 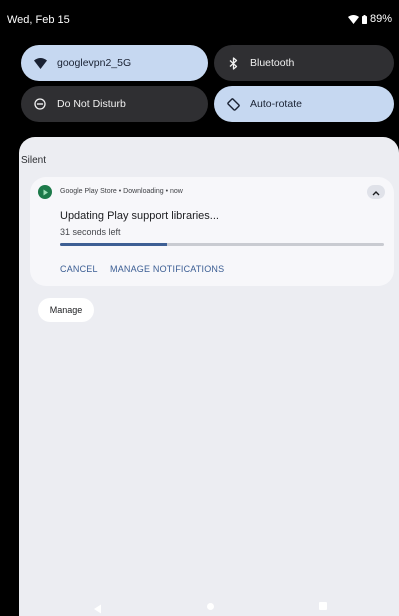 What do you see at coordinates (90, 232) in the screenshot?
I see `notification-subtitle: 31 seconds left` at bounding box center [90, 232].